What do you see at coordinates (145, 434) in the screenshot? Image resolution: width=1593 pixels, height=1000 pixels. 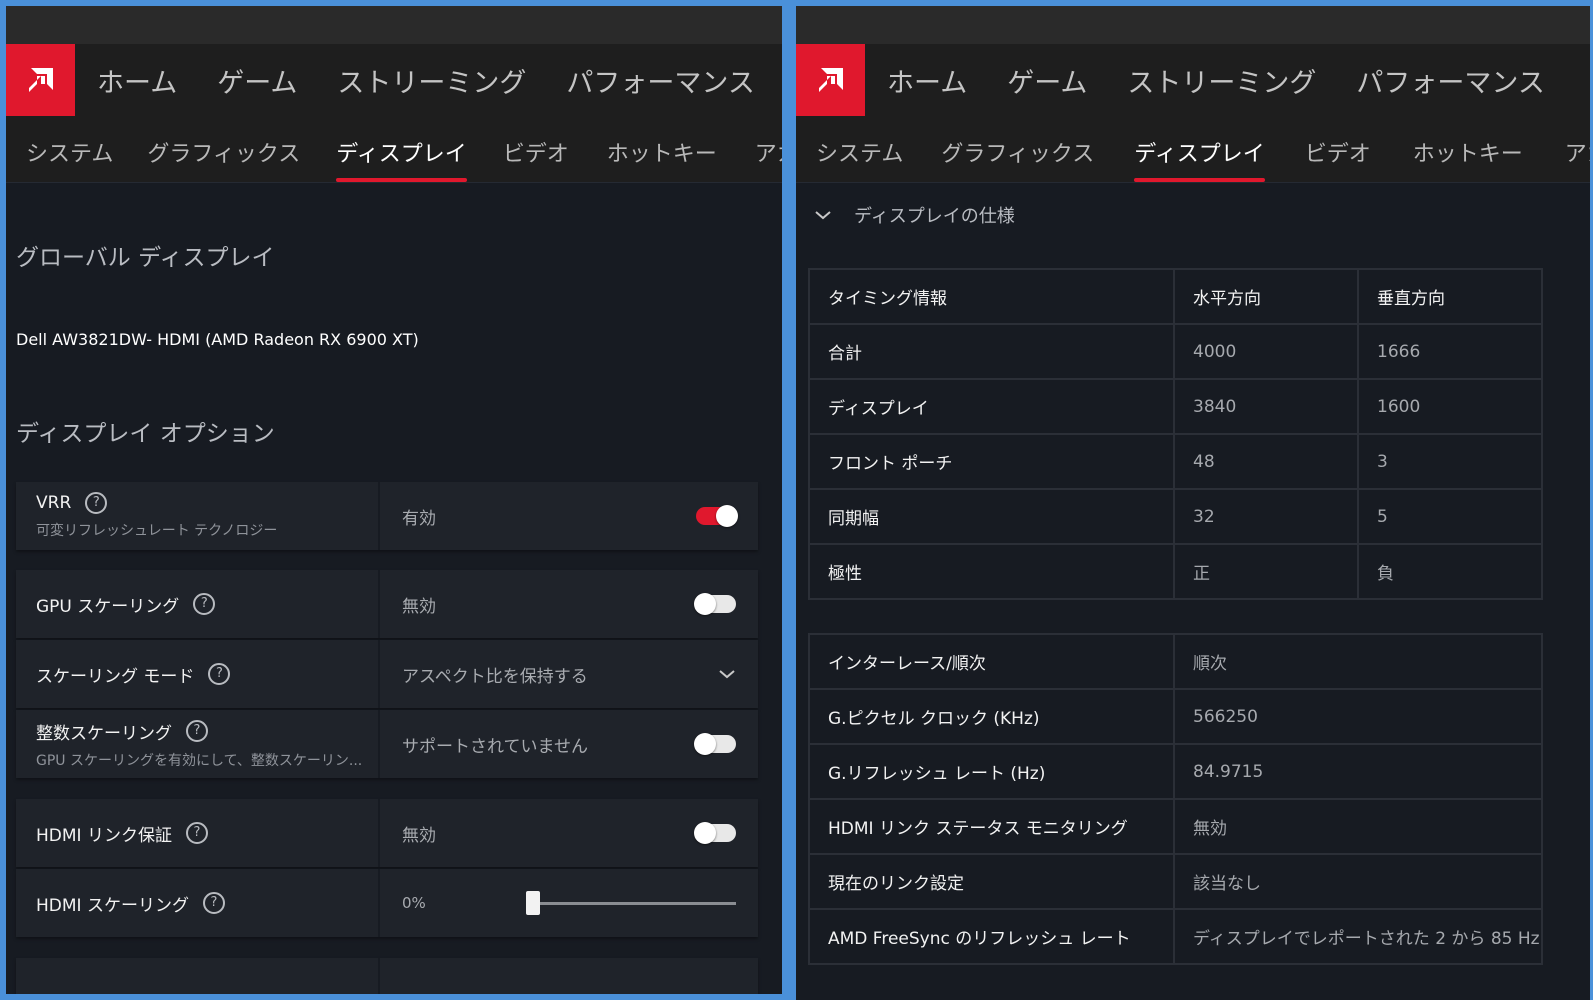 I see `display-options-title: ディスプレイ オプション` at bounding box center [145, 434].